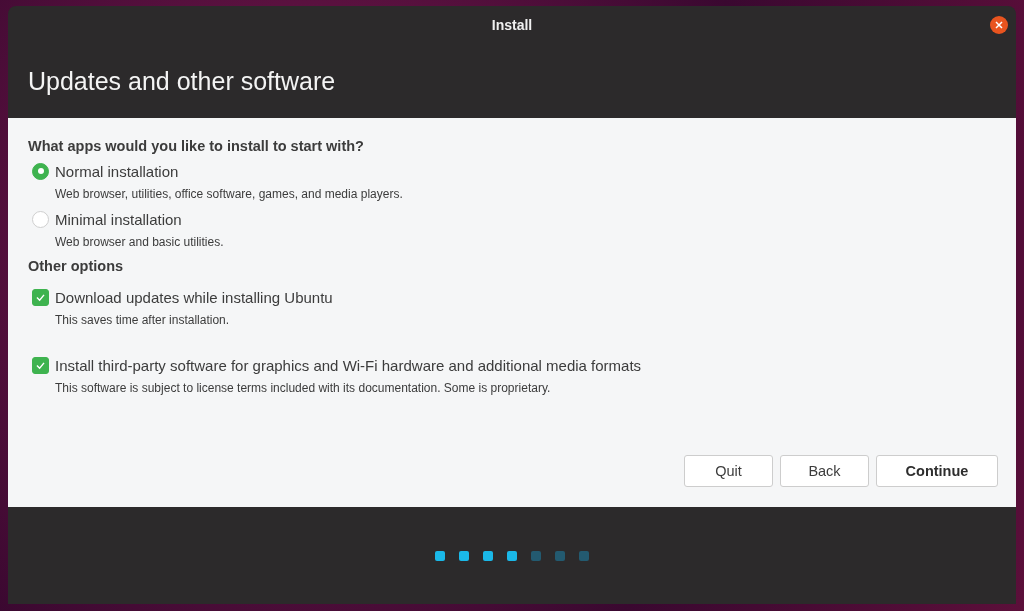 This screenshot has width=1024, height=611. Describe the element at coordinates (937, 471) in the screenshot. I see `dialog-button: Continue` at that location.